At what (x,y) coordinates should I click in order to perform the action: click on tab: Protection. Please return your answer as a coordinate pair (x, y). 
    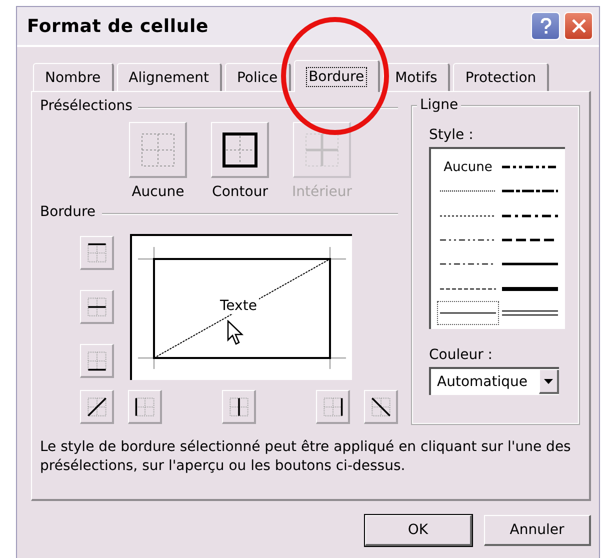
    Looking at the image, I should click on (501, 77).